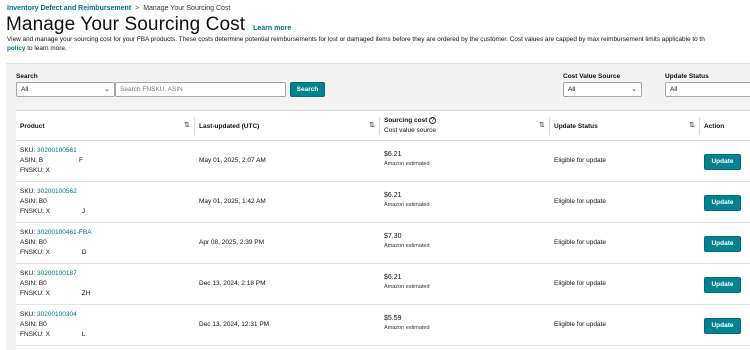  What do you see at coordinates (406, 120) in the screenshot?
I see `column-sourcing-cost-label: Sourcing cost` at bounding box center [406, 120].